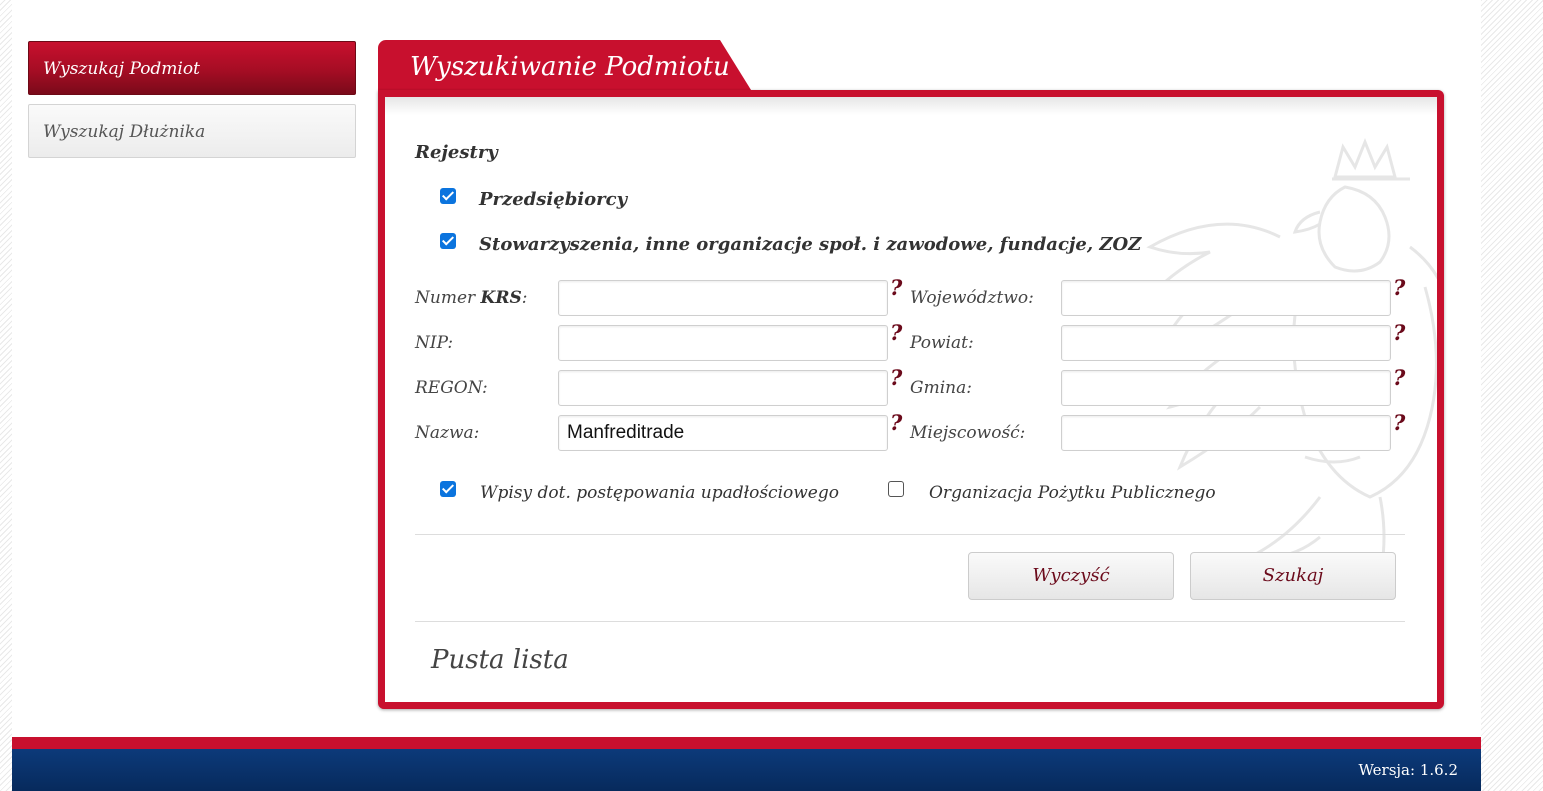  I want to click on field-label-powiat: Powiat:, so click(942, 343).